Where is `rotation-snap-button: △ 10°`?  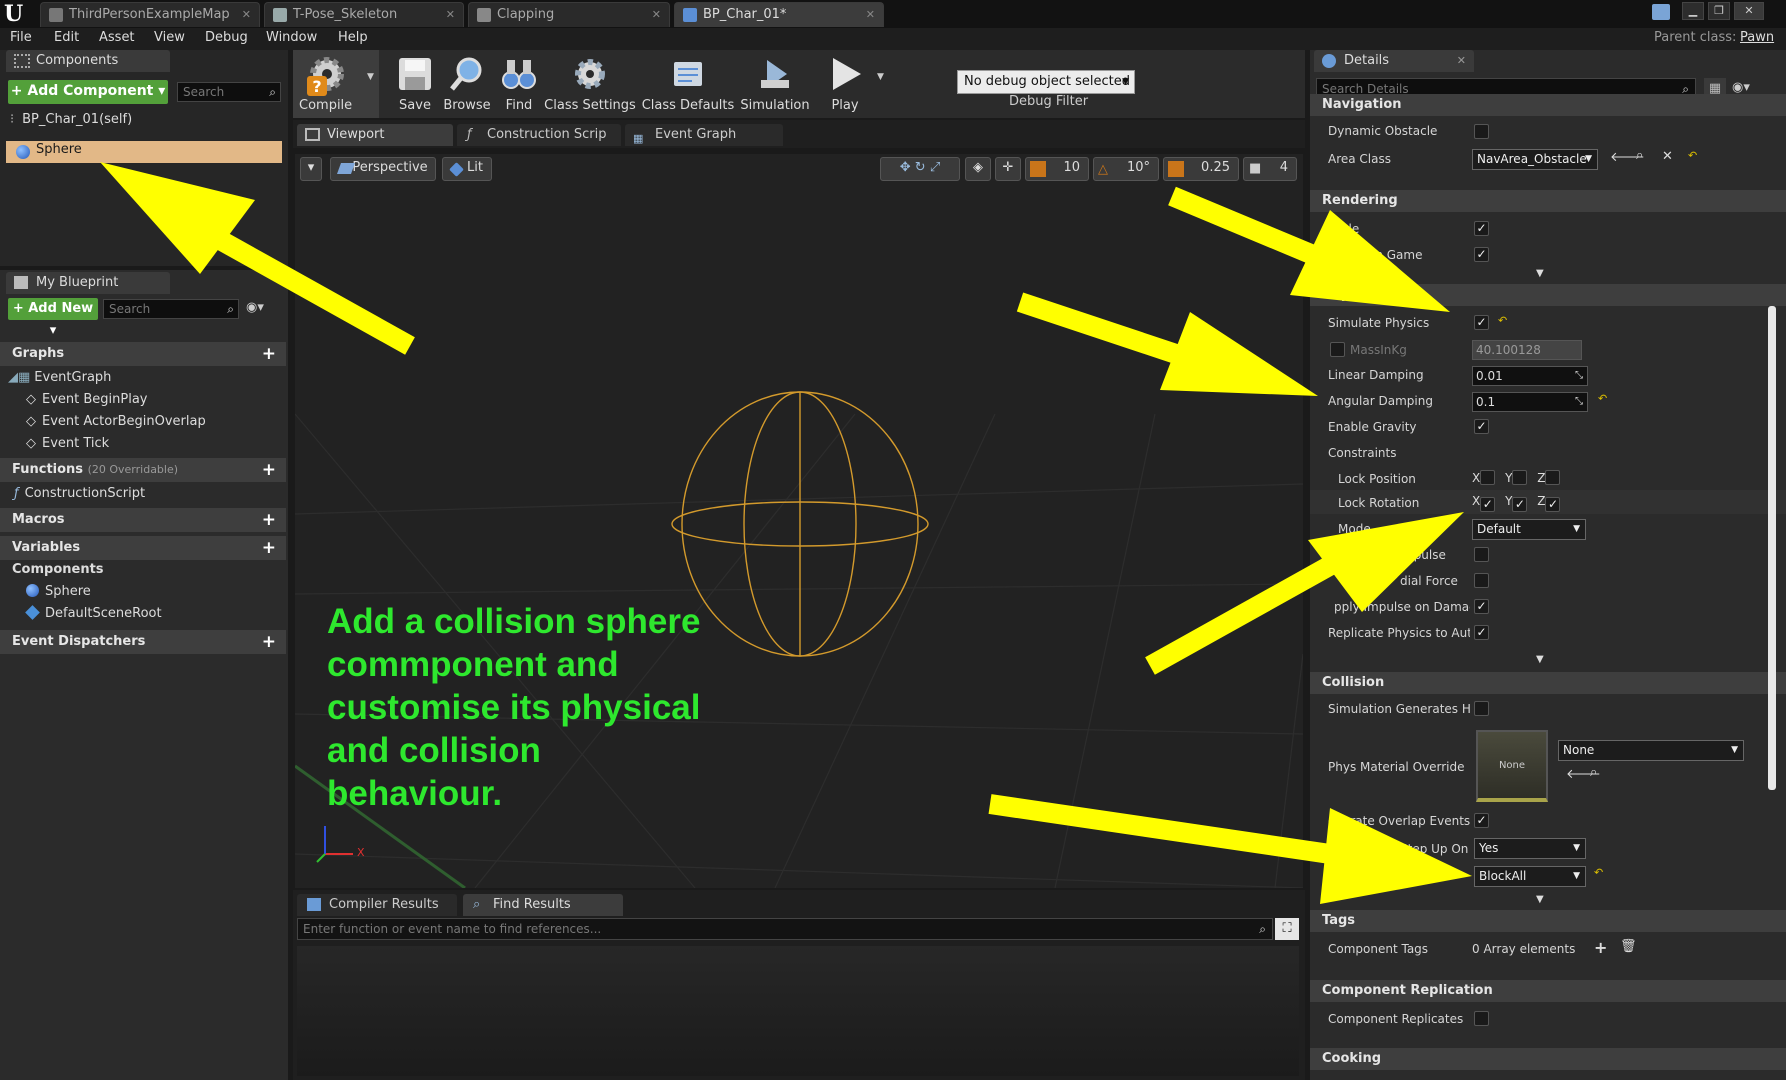
rotation-snap-button: △ 10° is located at coordinates (1126, 169).